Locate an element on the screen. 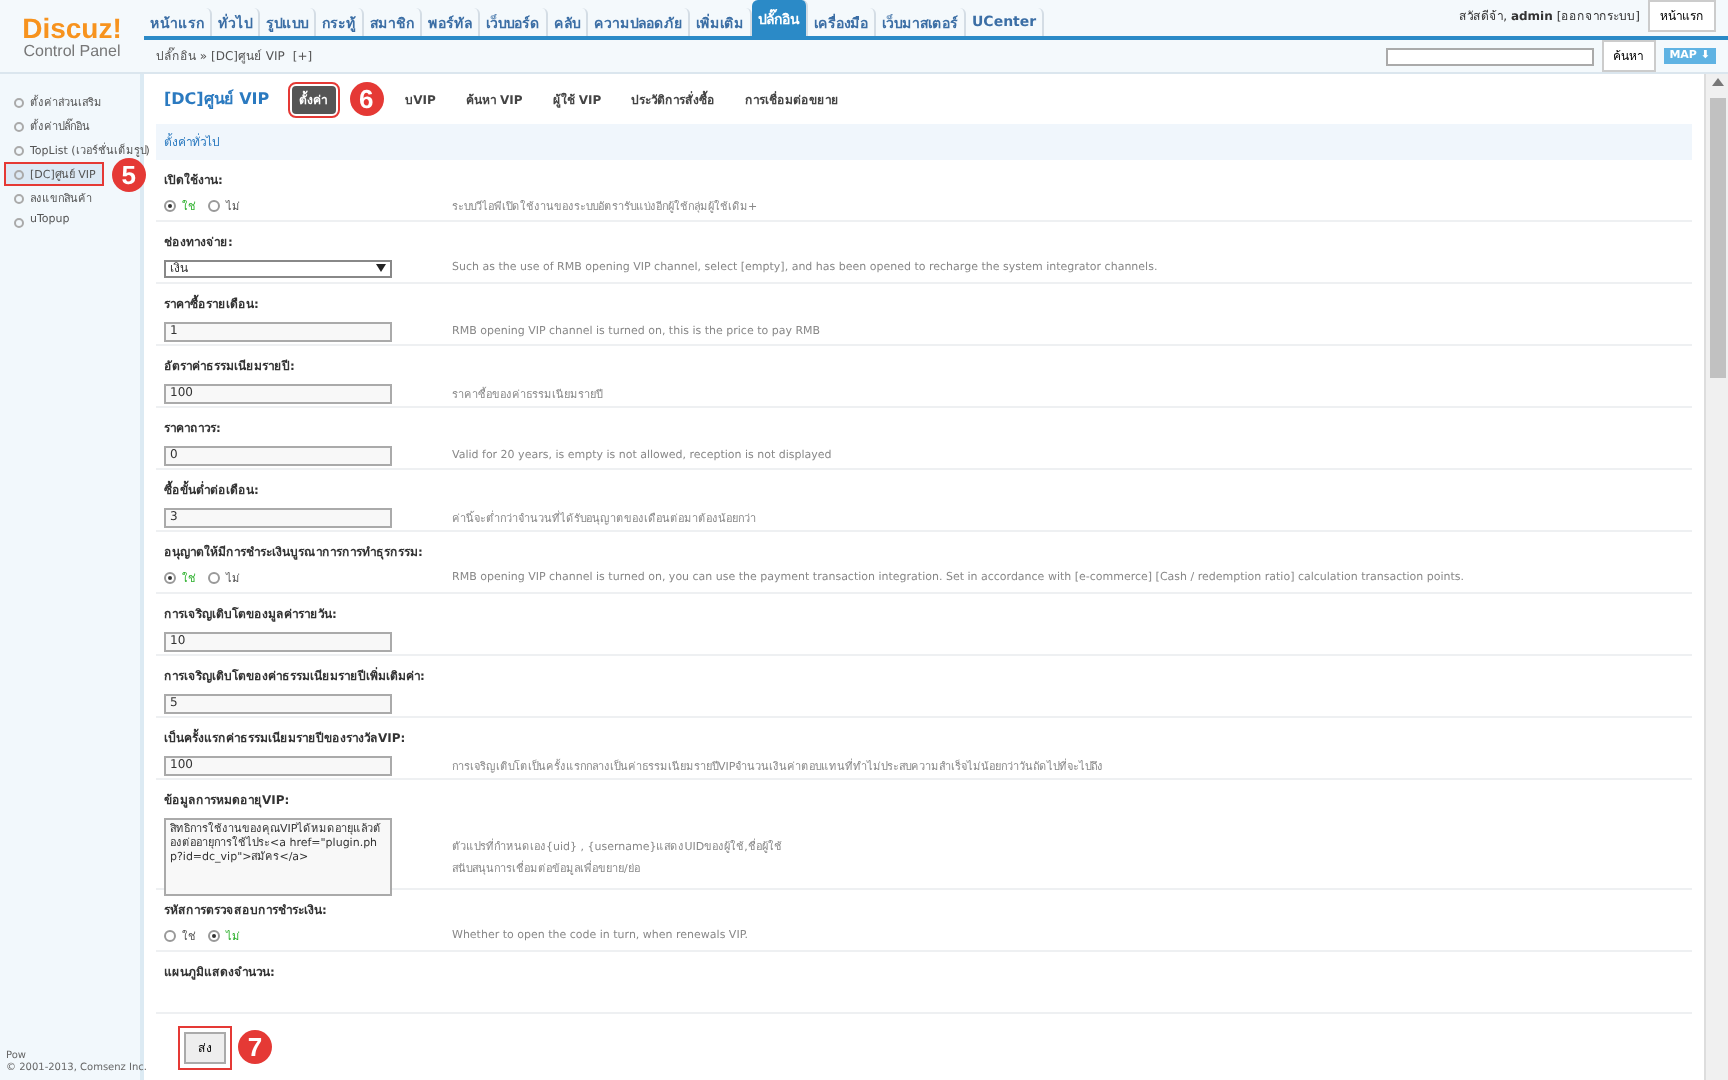  scroll-up-icon is located at coordinates (1717, 82).